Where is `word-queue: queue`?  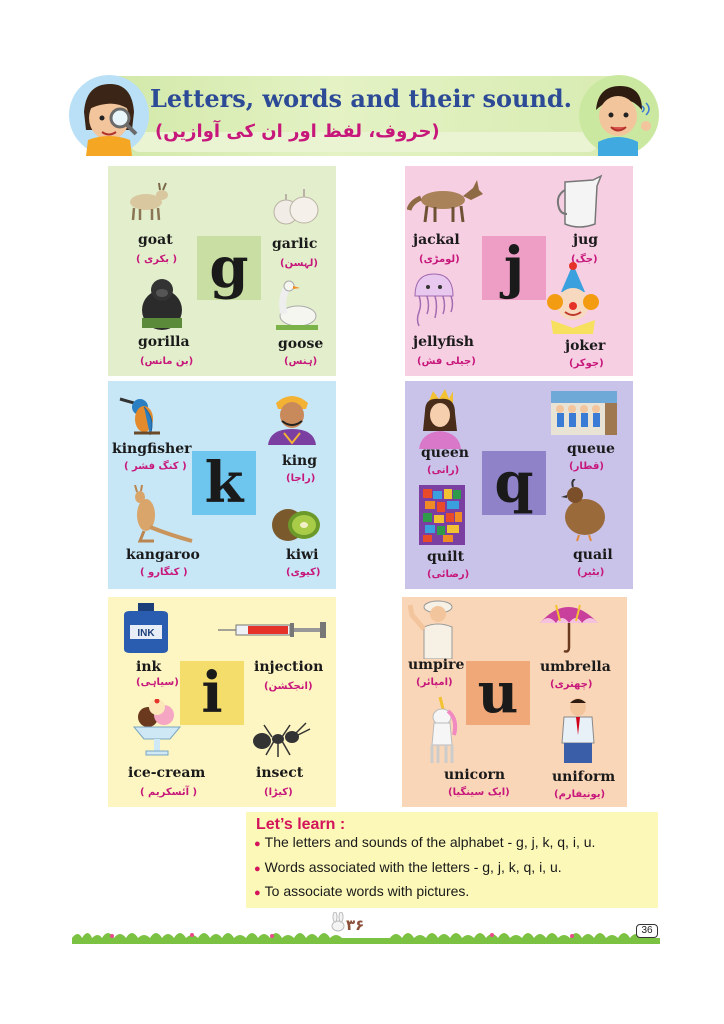
word-queue: queue is located at coordinates (591, 449).